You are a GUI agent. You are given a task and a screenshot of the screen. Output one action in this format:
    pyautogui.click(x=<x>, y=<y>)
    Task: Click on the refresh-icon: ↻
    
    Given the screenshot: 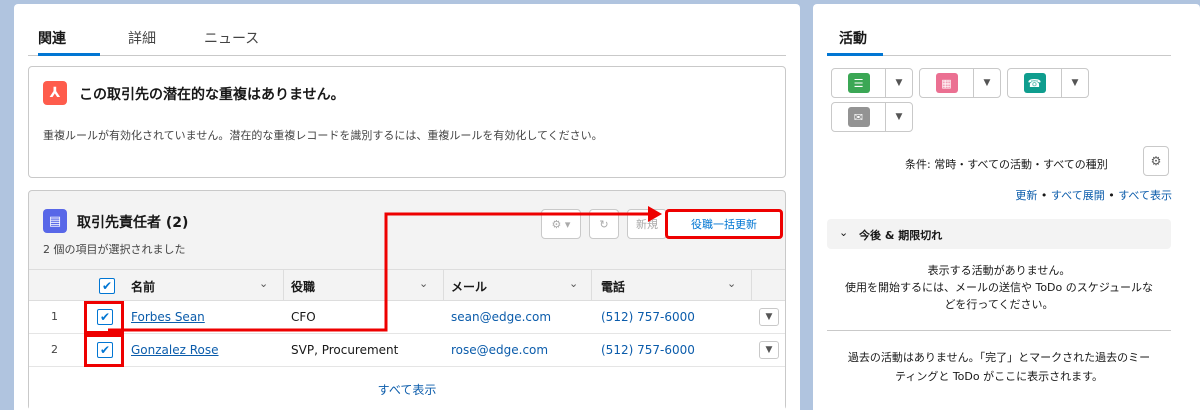 What is the action you would take?
    pyautogui.click(x=604, y=224)
    